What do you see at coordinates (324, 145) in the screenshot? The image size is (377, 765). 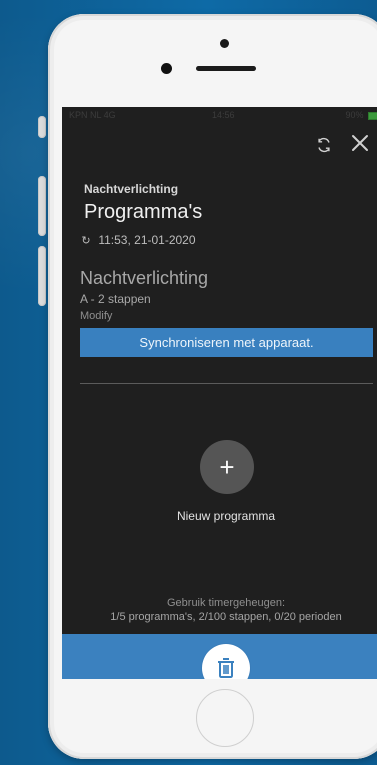 I see `sync-icon` at bounding box center [324, 145].